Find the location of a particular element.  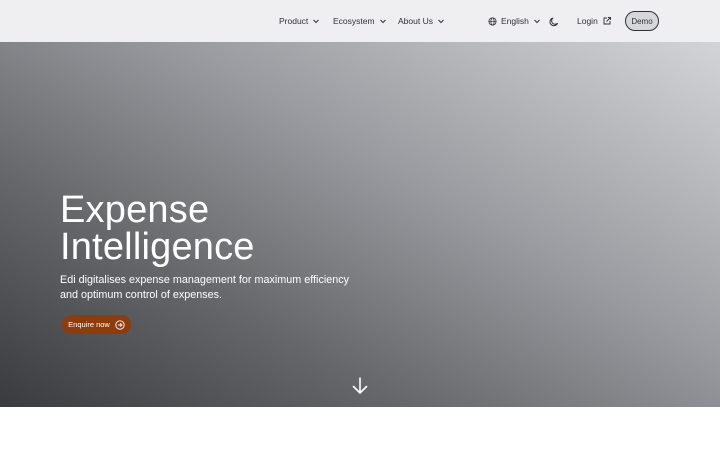

language-label: English is located at coordinates (515, 21).